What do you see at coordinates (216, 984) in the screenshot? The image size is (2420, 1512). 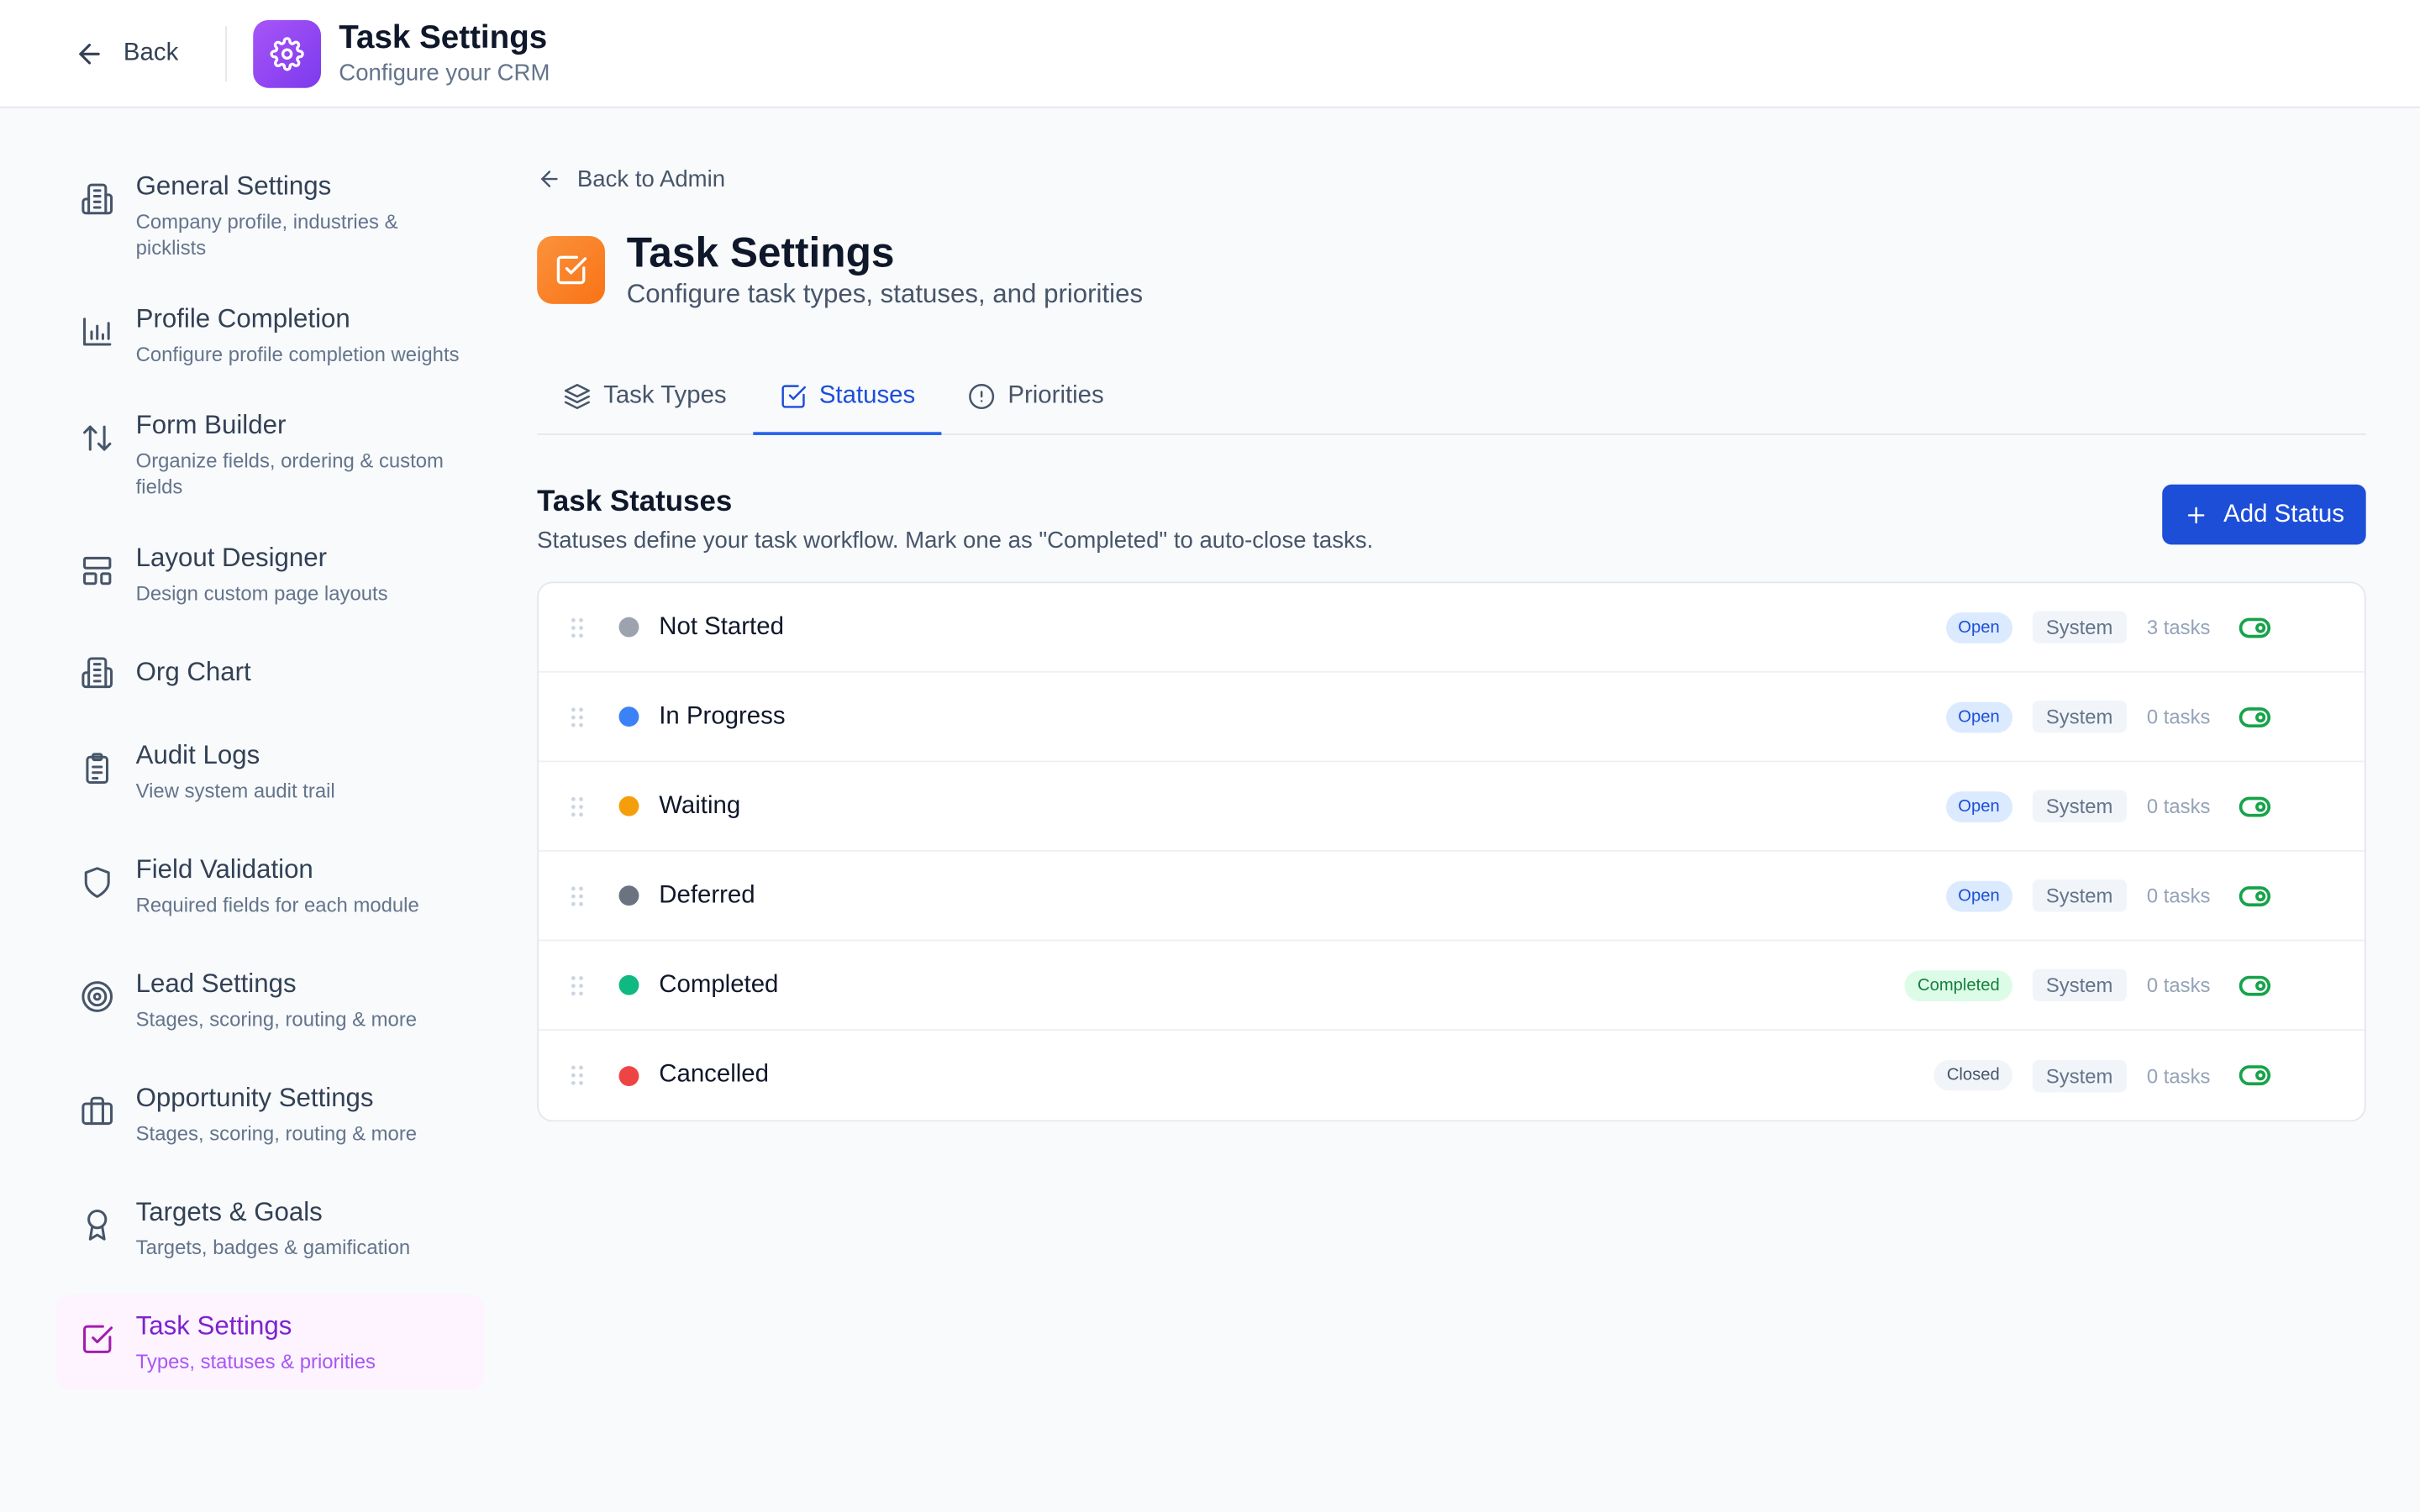 I see `sidebar-item-label: Lead Settings` at bounding box center [216, 984].